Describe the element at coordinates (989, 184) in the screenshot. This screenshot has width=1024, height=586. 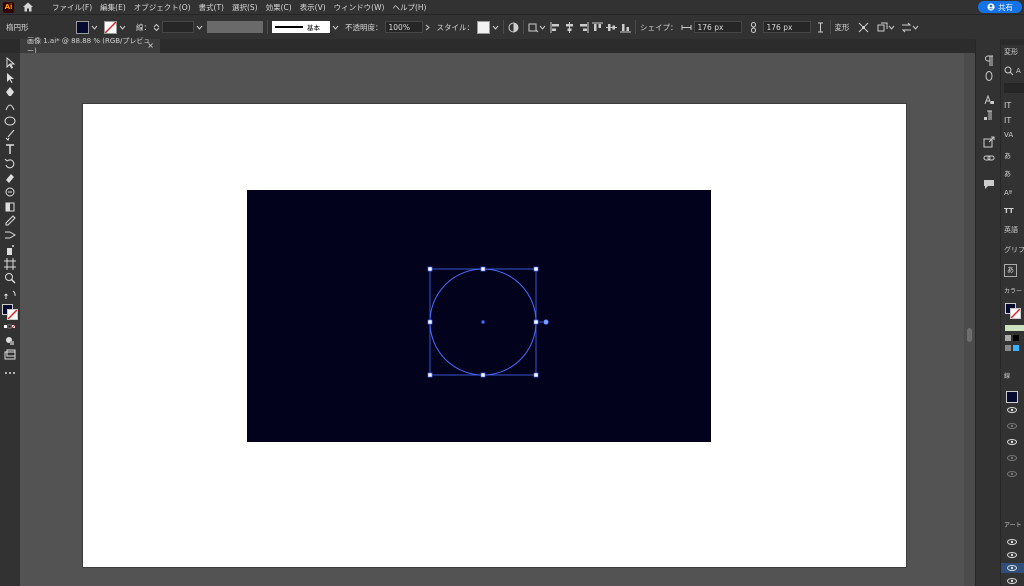
I see `comments-icon` at that location.